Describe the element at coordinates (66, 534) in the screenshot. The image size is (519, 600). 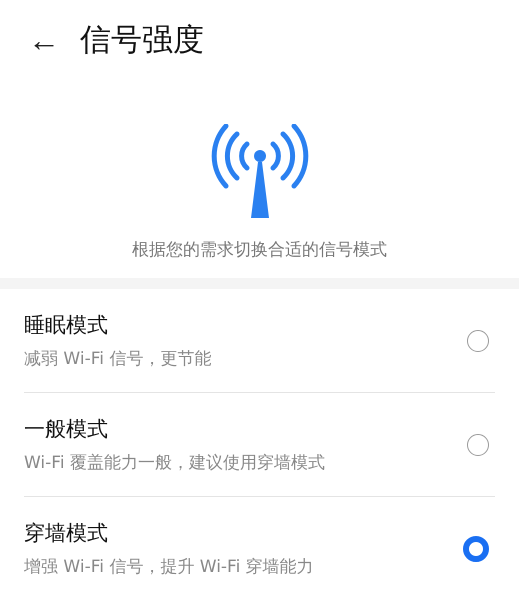
I see `mode-title: 穿墙模式` at that location.